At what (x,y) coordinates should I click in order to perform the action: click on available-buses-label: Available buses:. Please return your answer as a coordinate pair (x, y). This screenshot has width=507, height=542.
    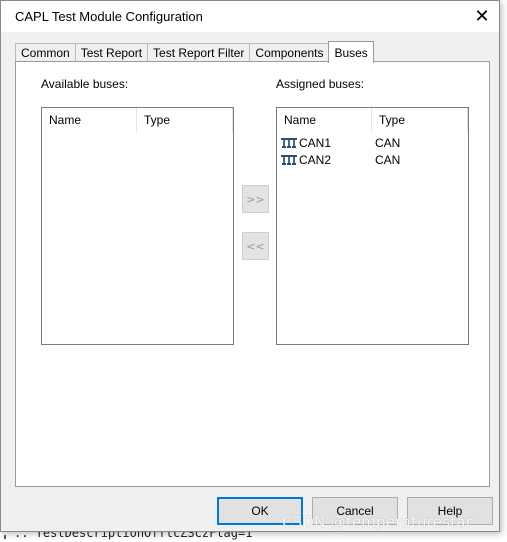
    Looking at the image, I should click on (85, 84).